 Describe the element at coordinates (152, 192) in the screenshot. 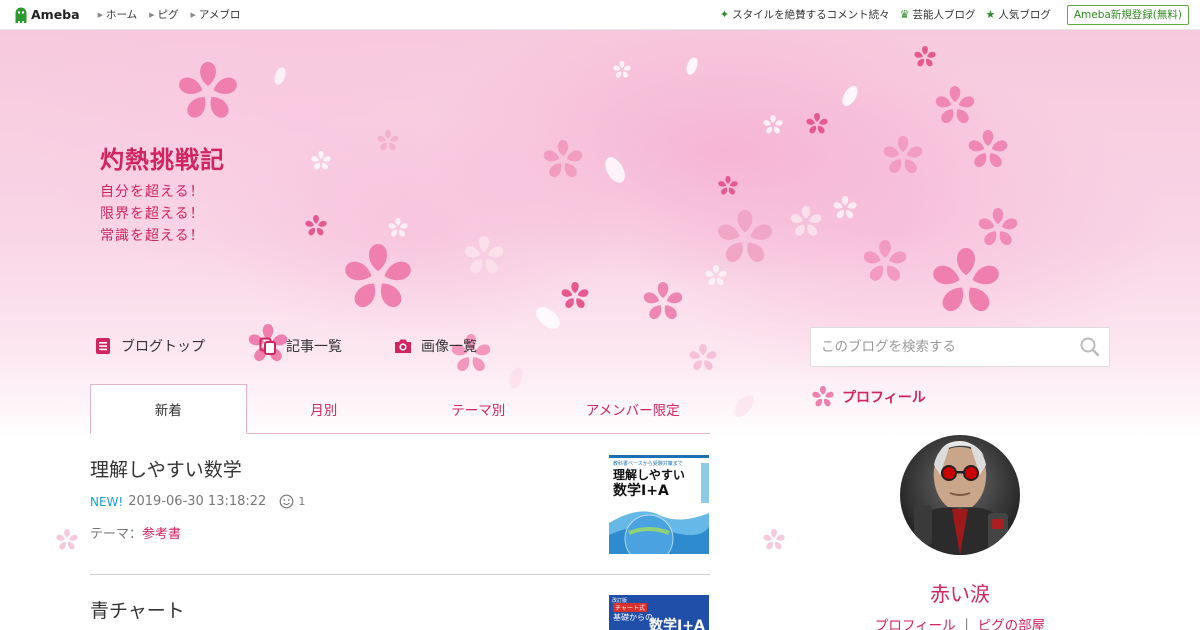

I see `blog-description-line: 自分を超える！` at that location.